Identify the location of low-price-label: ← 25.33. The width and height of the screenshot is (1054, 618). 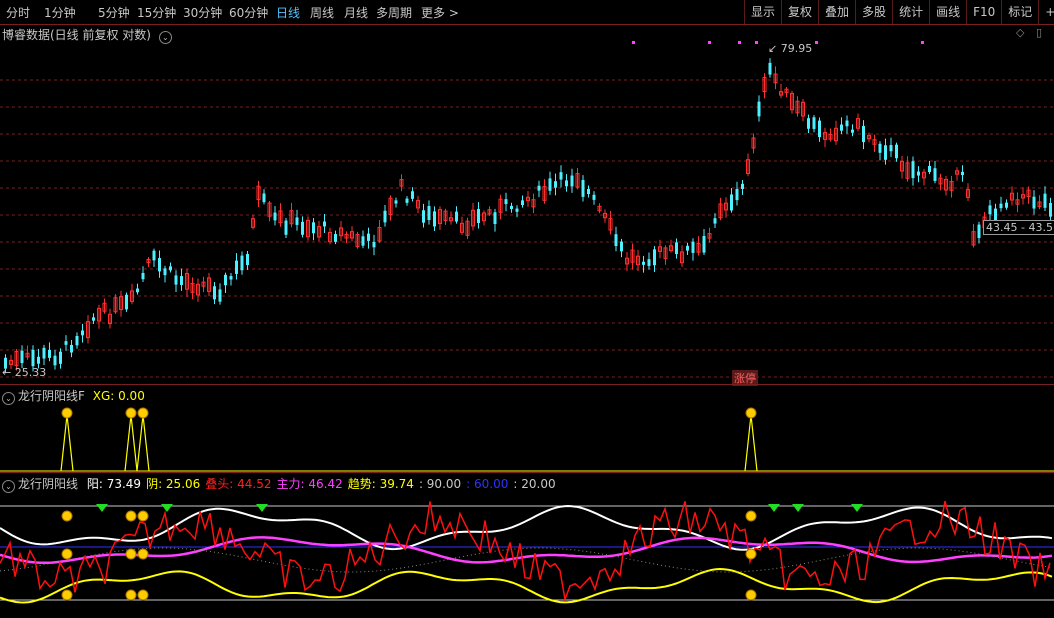
(24, 372).